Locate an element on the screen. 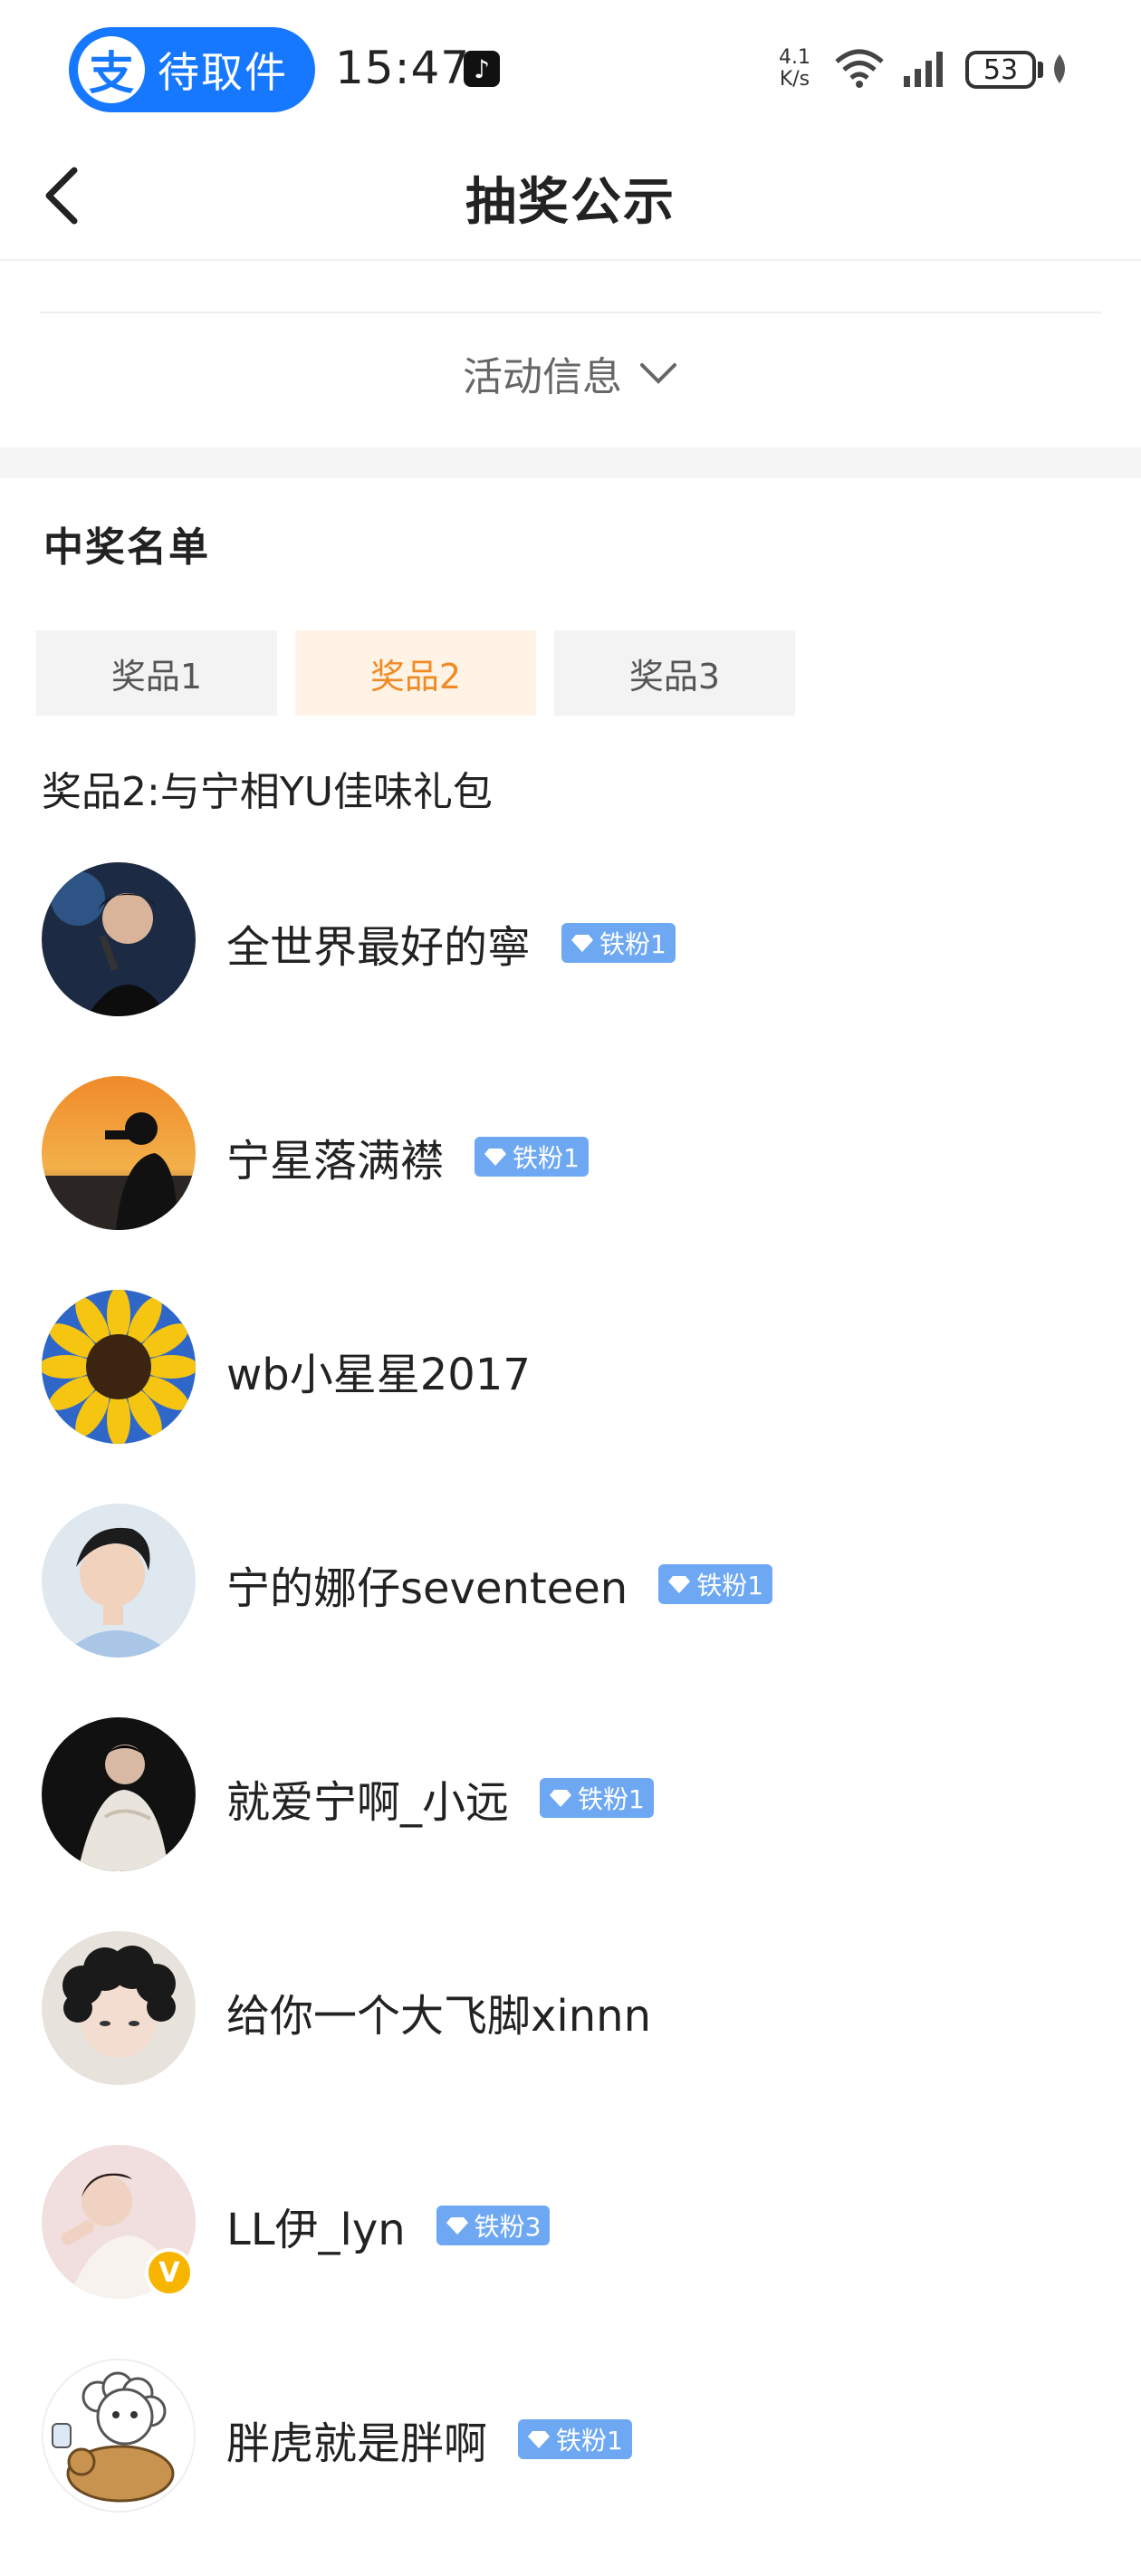 This screenshot has height=2576, width=1141. list-item: V LL伊_lyn 铁粉3 is located at coordinates (570, 2241).